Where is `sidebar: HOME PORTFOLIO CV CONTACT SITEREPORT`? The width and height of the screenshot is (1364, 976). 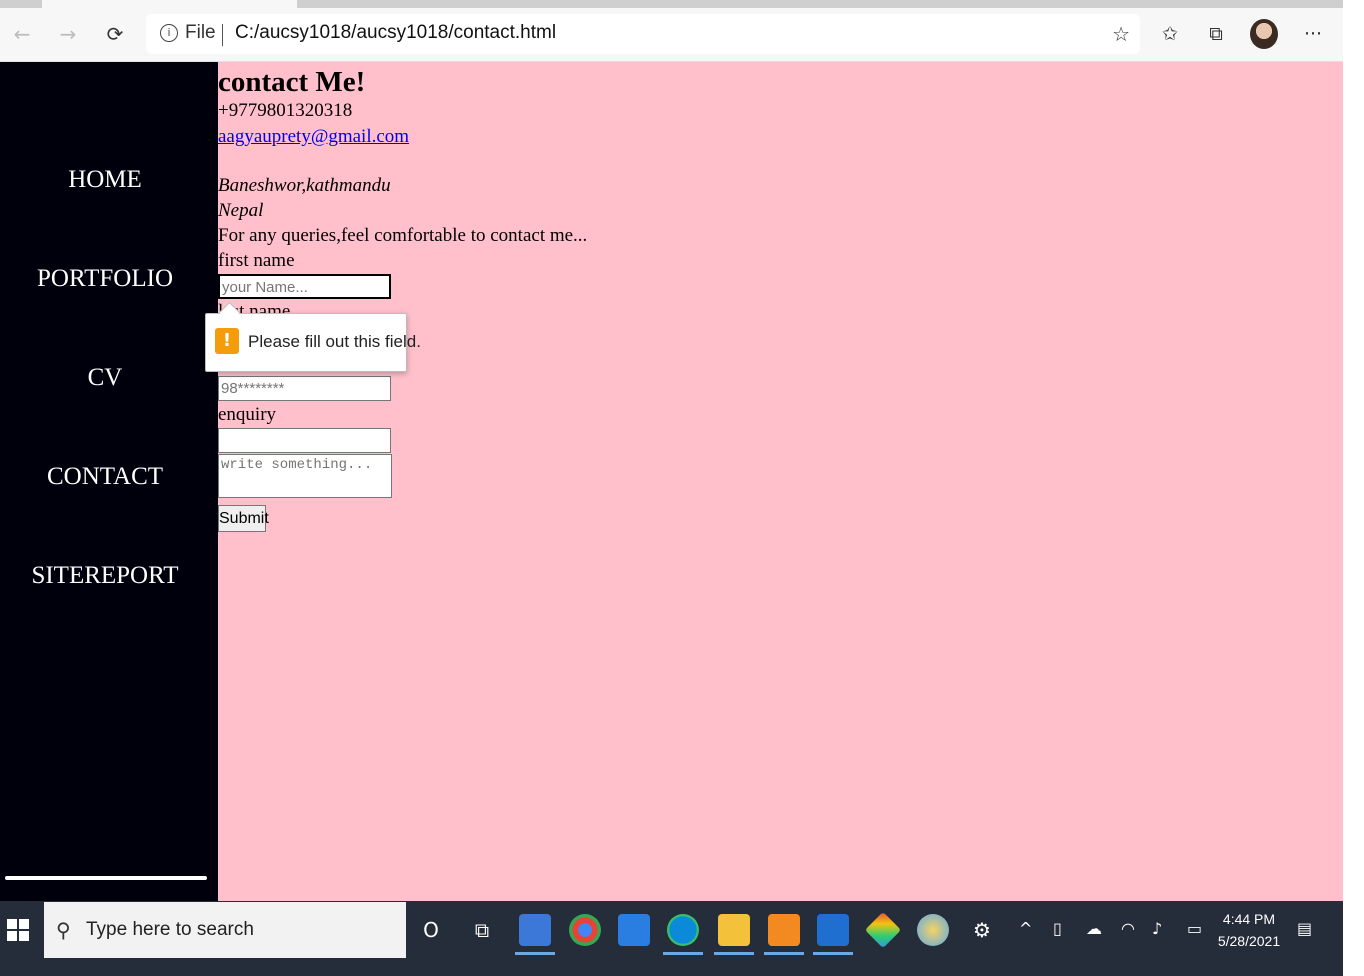 sidebar: HOME PORTFOLIO CV CONTACT SITEREPORT is located at coordinates (109, 481).